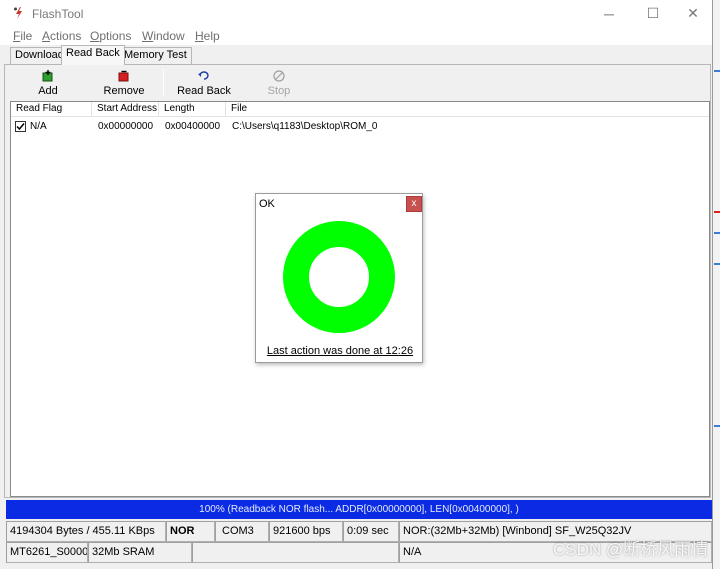 The height and width of the screenshot is (569, 720). I want to click on maximize-button: ☐, so click(653, 13).